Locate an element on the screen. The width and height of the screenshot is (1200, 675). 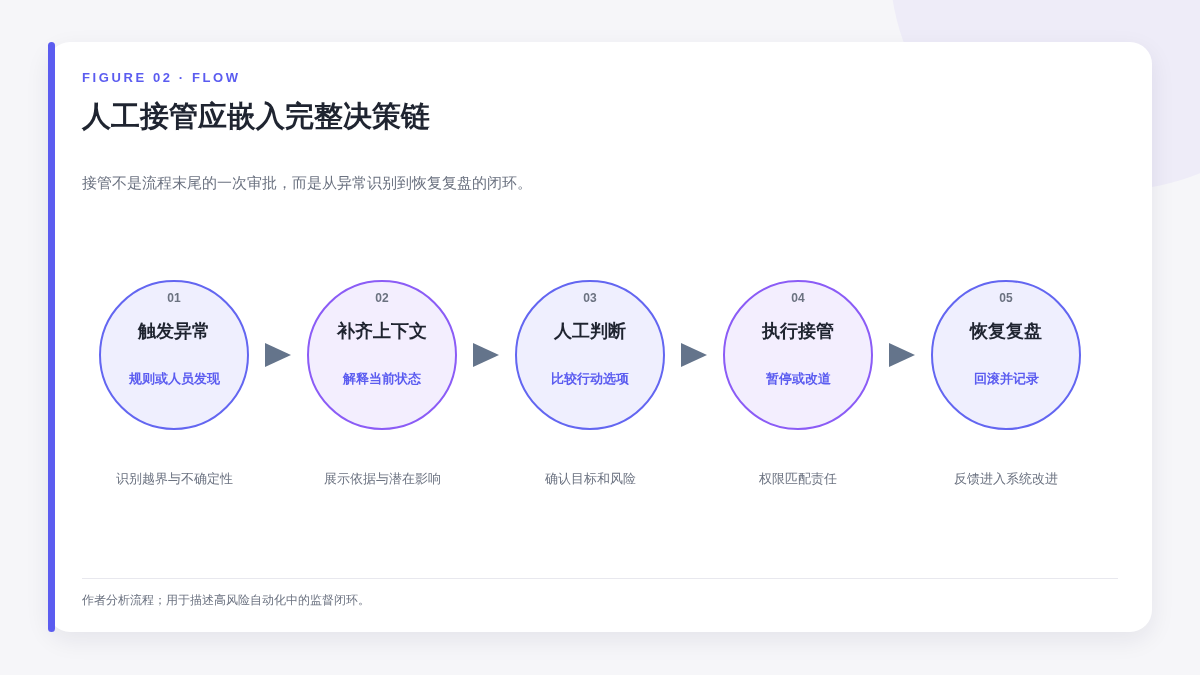
step-detail: 回滚并记录 is located at coordinates (1006, 379).